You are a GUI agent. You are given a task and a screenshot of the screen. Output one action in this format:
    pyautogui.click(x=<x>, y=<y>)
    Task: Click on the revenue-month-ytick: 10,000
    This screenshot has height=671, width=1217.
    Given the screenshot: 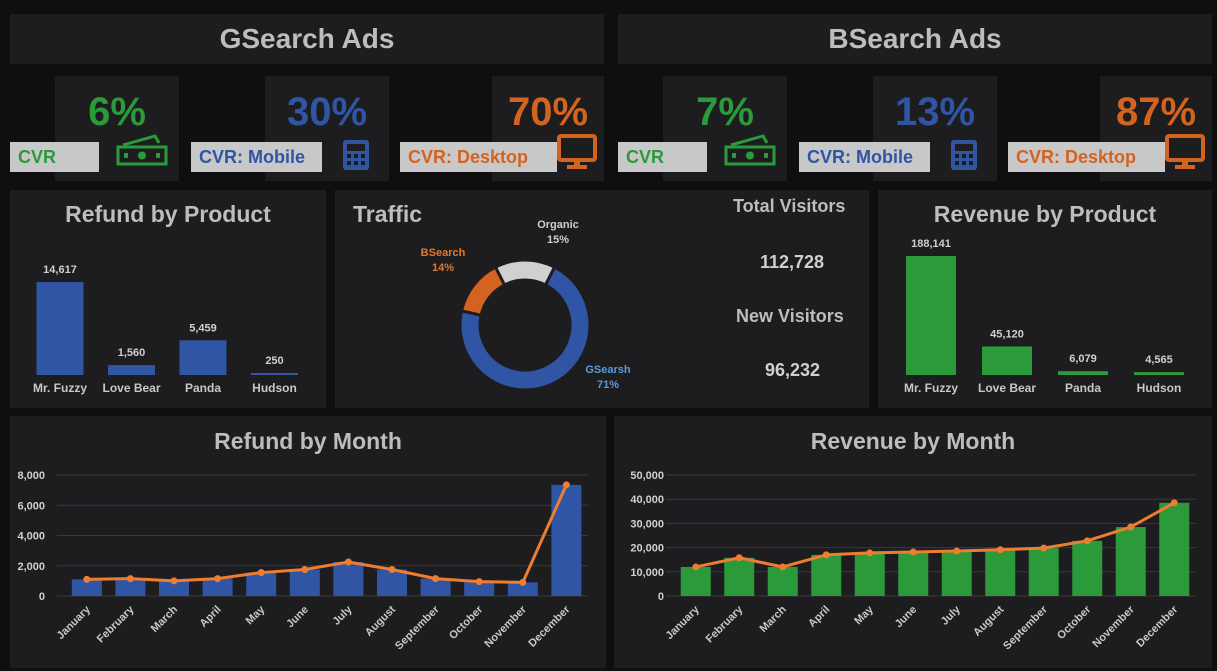 What is the action you would take?
    pyautogui.click(x=647, y=573)
    